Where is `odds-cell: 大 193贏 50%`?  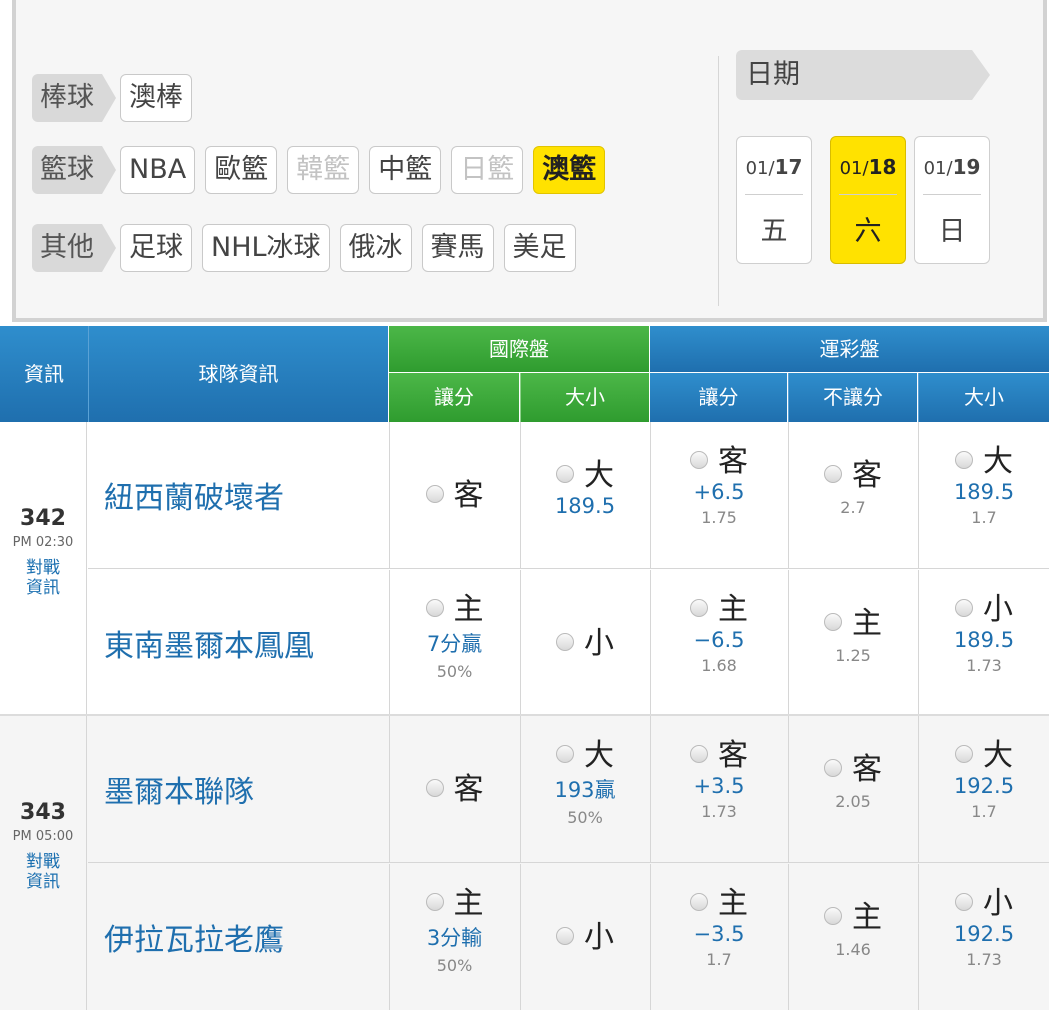 odds-cell: 大 193贏 50% is located at coordinates (584, 789).